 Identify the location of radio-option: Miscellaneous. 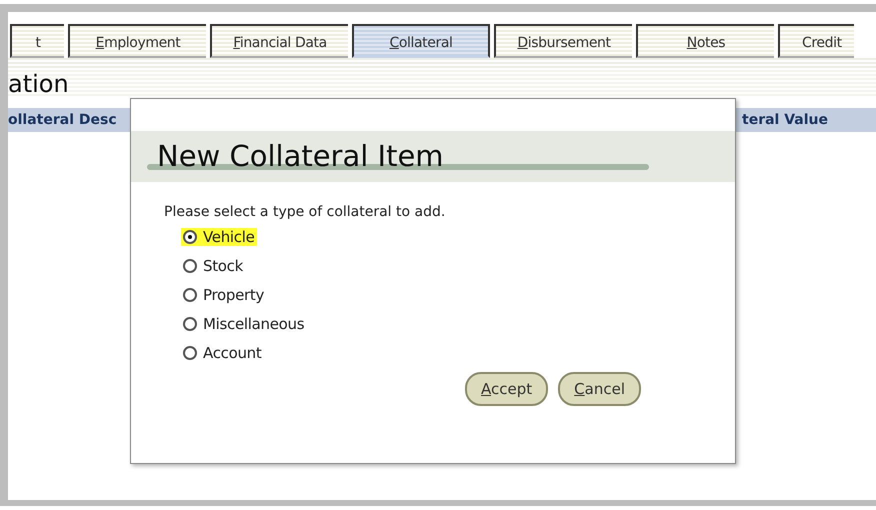
(243, 324).